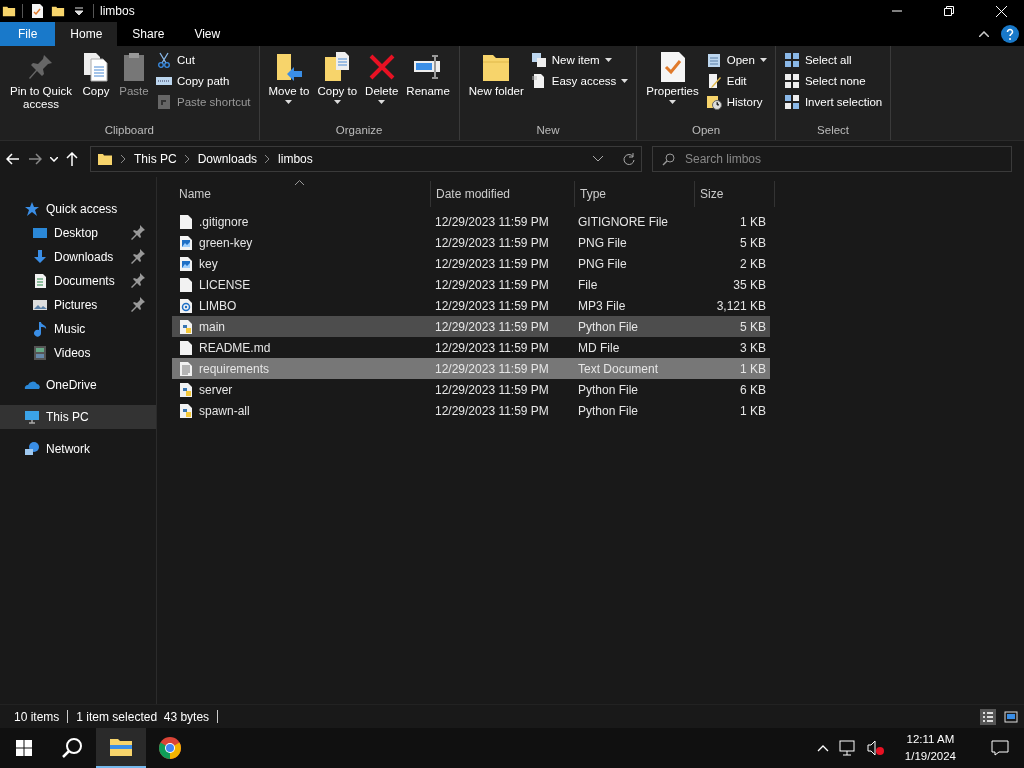  I want to click on up-button, so click(72, 159).